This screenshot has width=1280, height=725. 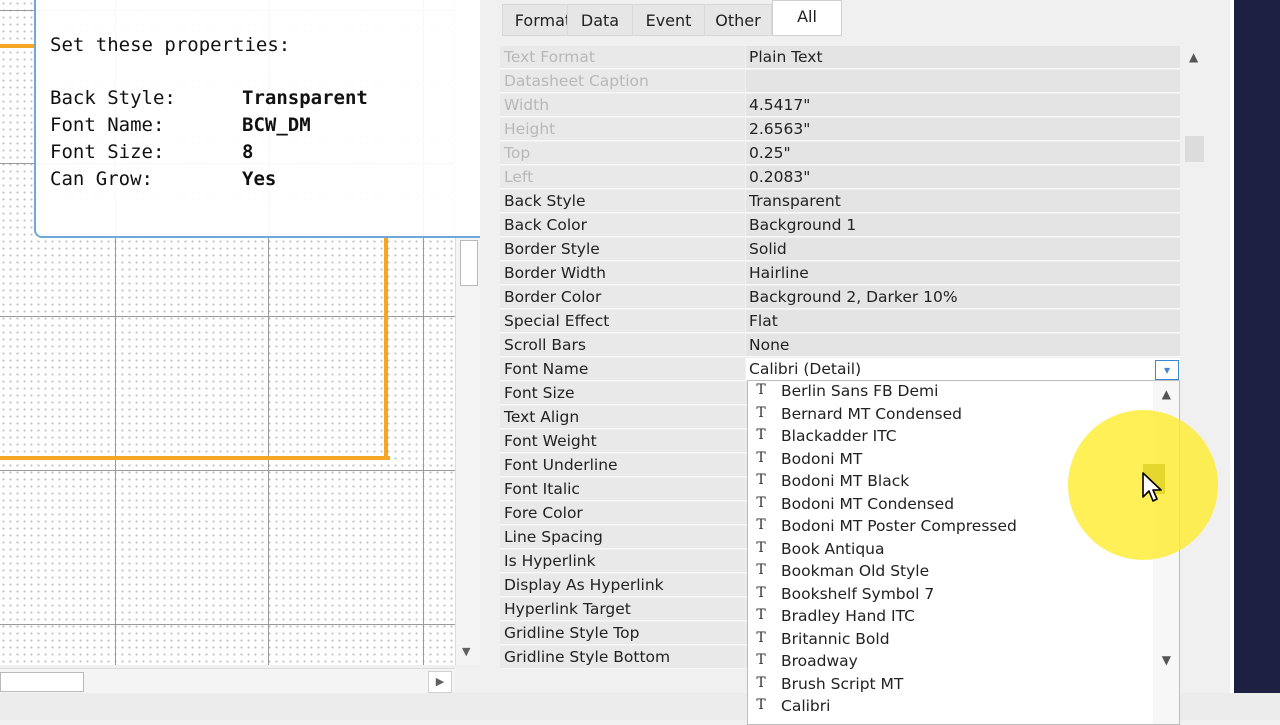 I want to click on property-name: Top, so click(x=622, y=153).